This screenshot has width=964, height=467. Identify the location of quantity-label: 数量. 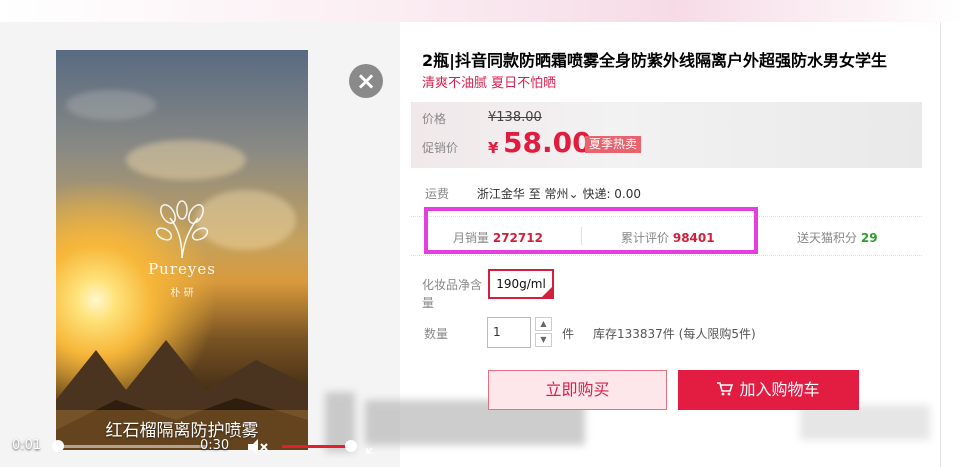
(436, 334).